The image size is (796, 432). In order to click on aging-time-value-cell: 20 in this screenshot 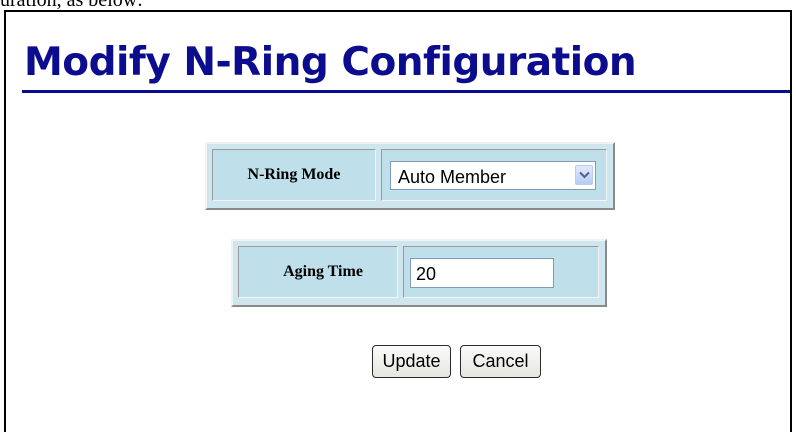, I will do `click(501, 272)`.